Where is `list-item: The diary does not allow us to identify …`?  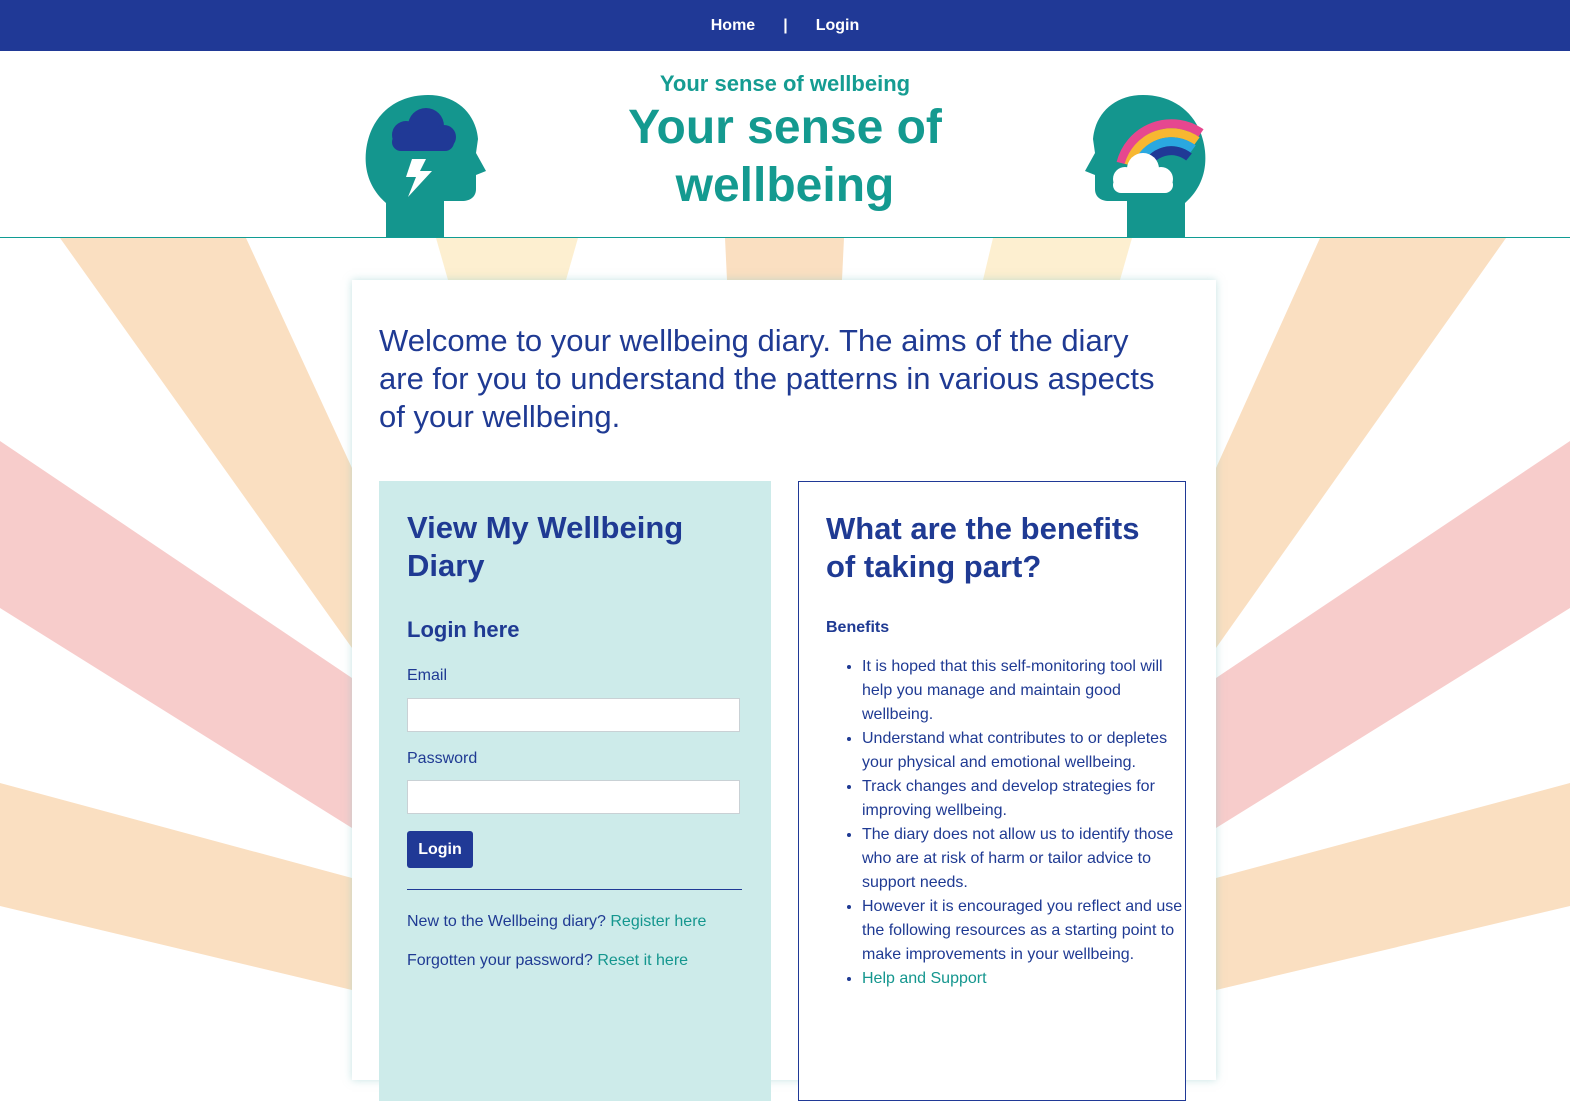
list-item: The diary does not allow us to identify … is located at coordinates (1027, 859).